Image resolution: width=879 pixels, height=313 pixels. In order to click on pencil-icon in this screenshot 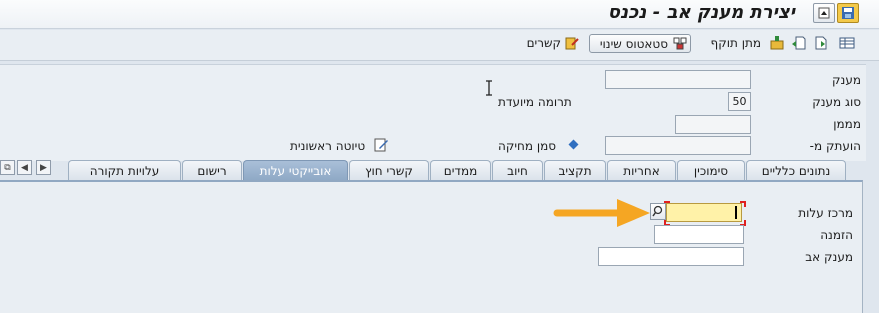, I will do `click(381, 146)`.